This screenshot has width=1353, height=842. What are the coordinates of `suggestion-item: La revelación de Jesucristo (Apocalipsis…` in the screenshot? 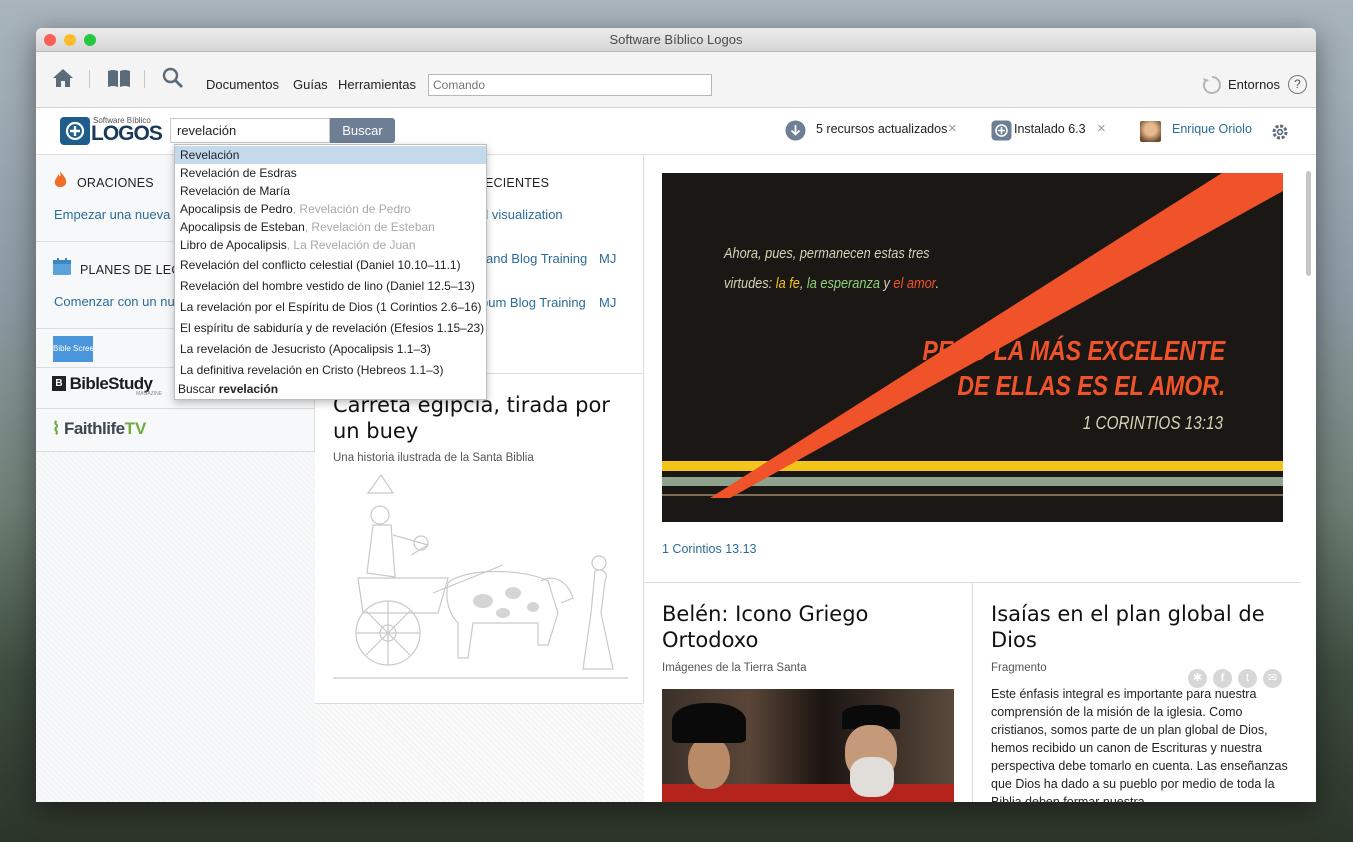 It's located at (330, 349).